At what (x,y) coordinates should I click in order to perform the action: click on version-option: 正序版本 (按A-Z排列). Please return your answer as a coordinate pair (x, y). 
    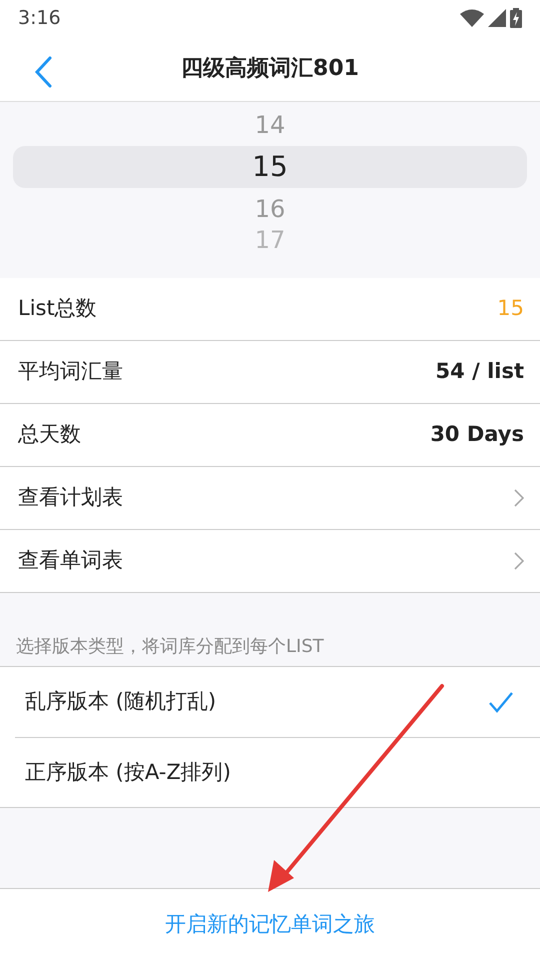
    Looking at the image, I should click on (277, 772).